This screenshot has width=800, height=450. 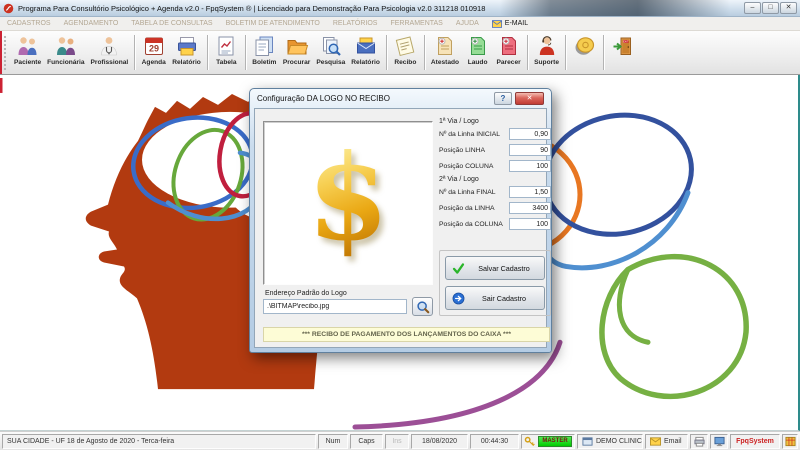 I want to click on toolbar-parecer-button: Parecer, so click(x=508, y=52).